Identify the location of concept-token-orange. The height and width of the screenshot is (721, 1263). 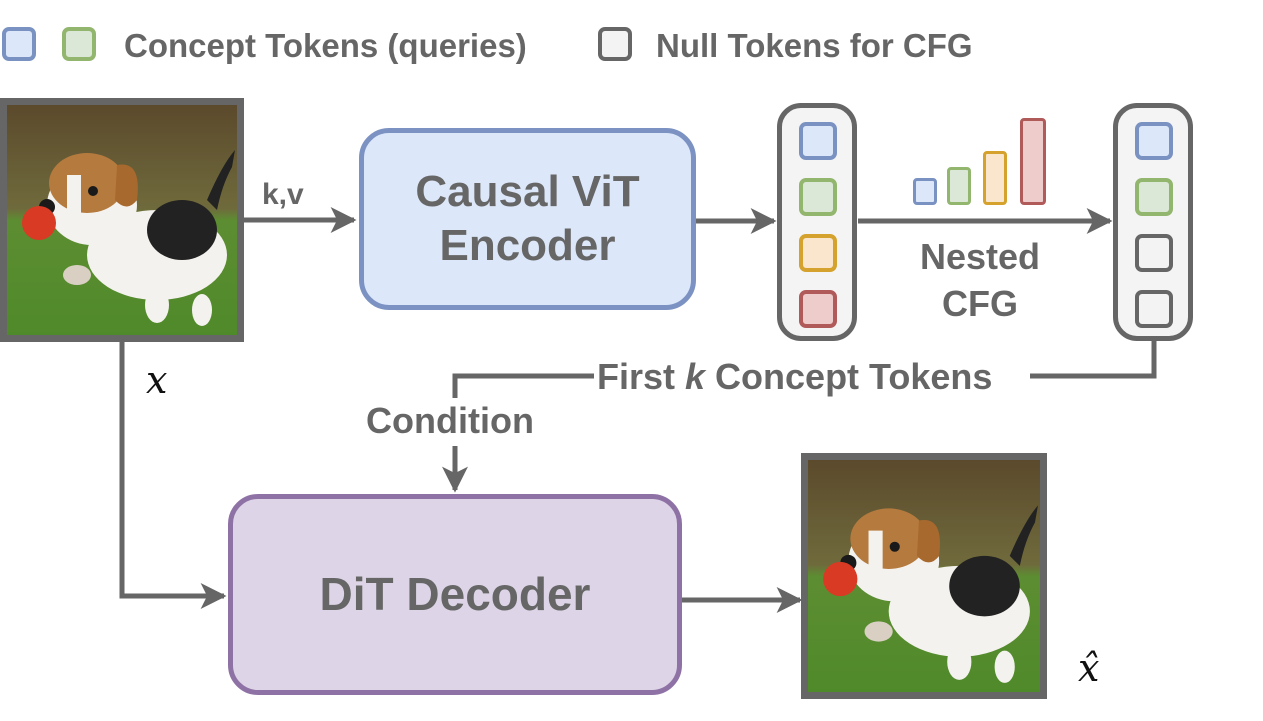
(818, 253).